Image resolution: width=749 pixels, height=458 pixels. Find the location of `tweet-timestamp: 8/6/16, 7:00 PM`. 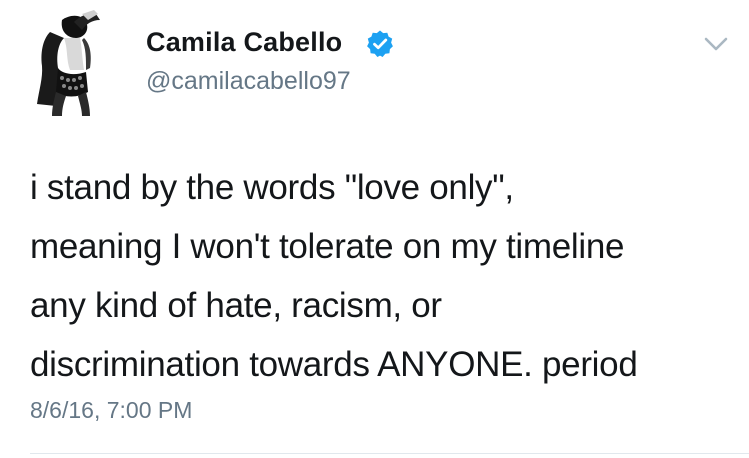

tweet-timestamp: 8/6/16, 7:00 PM is located at coordinates (111, 410).